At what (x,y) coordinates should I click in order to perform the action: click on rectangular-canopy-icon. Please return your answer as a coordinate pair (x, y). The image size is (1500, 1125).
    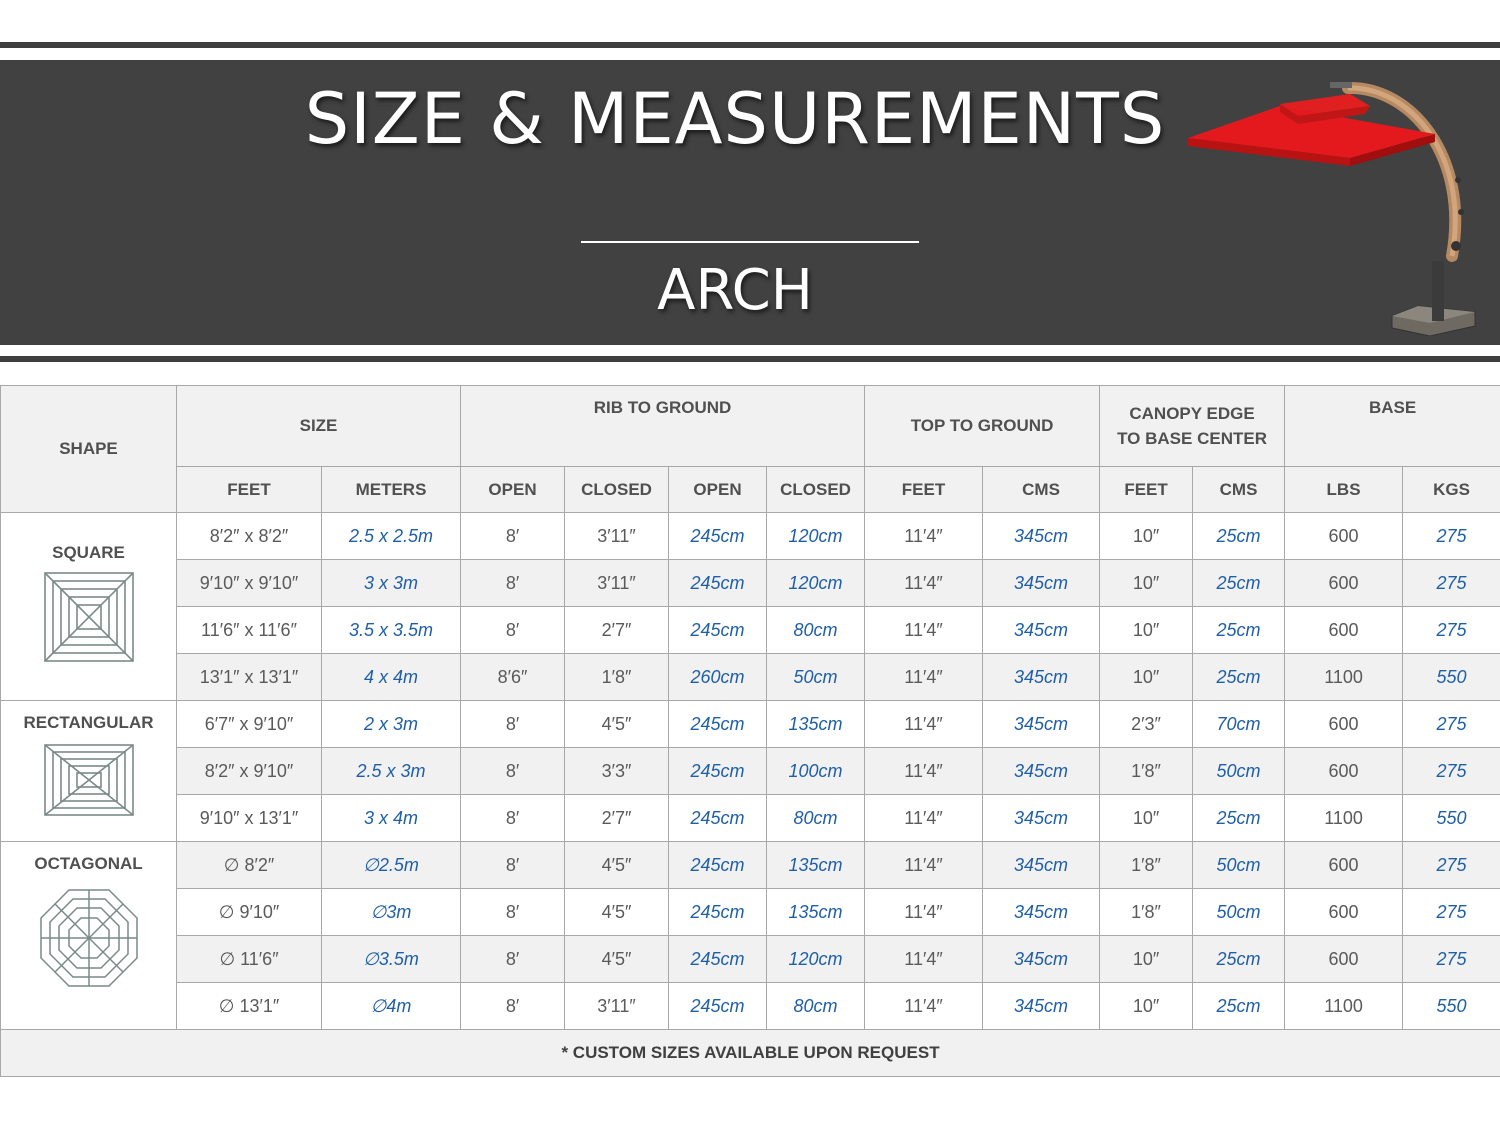
    Looking at the image, I should click on (88, 780).